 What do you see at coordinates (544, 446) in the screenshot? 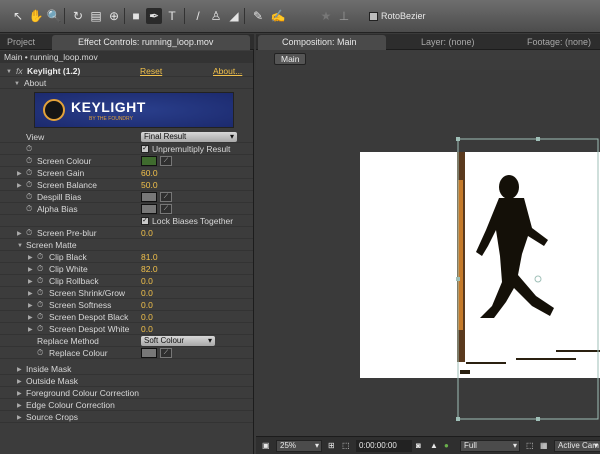
I see `transparency-grid-icon: ▦` at bounding box center [544, 446].